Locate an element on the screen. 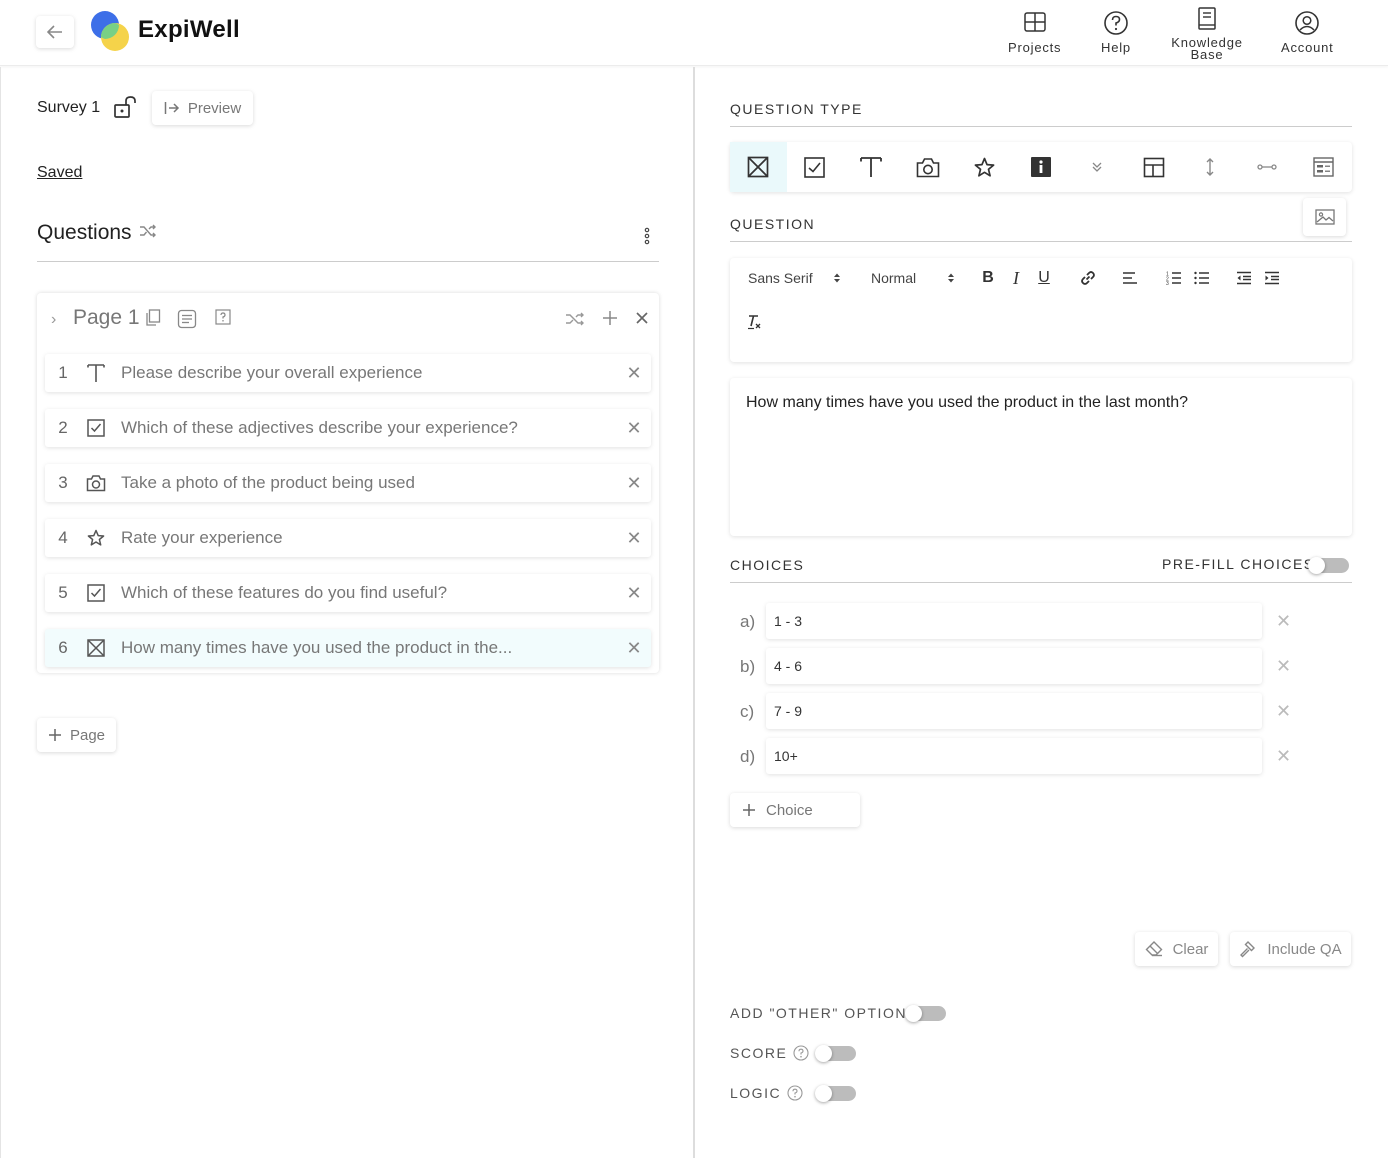 This screenshot has height=1158, width=1388. type-text is located at coordinates (871, 167).